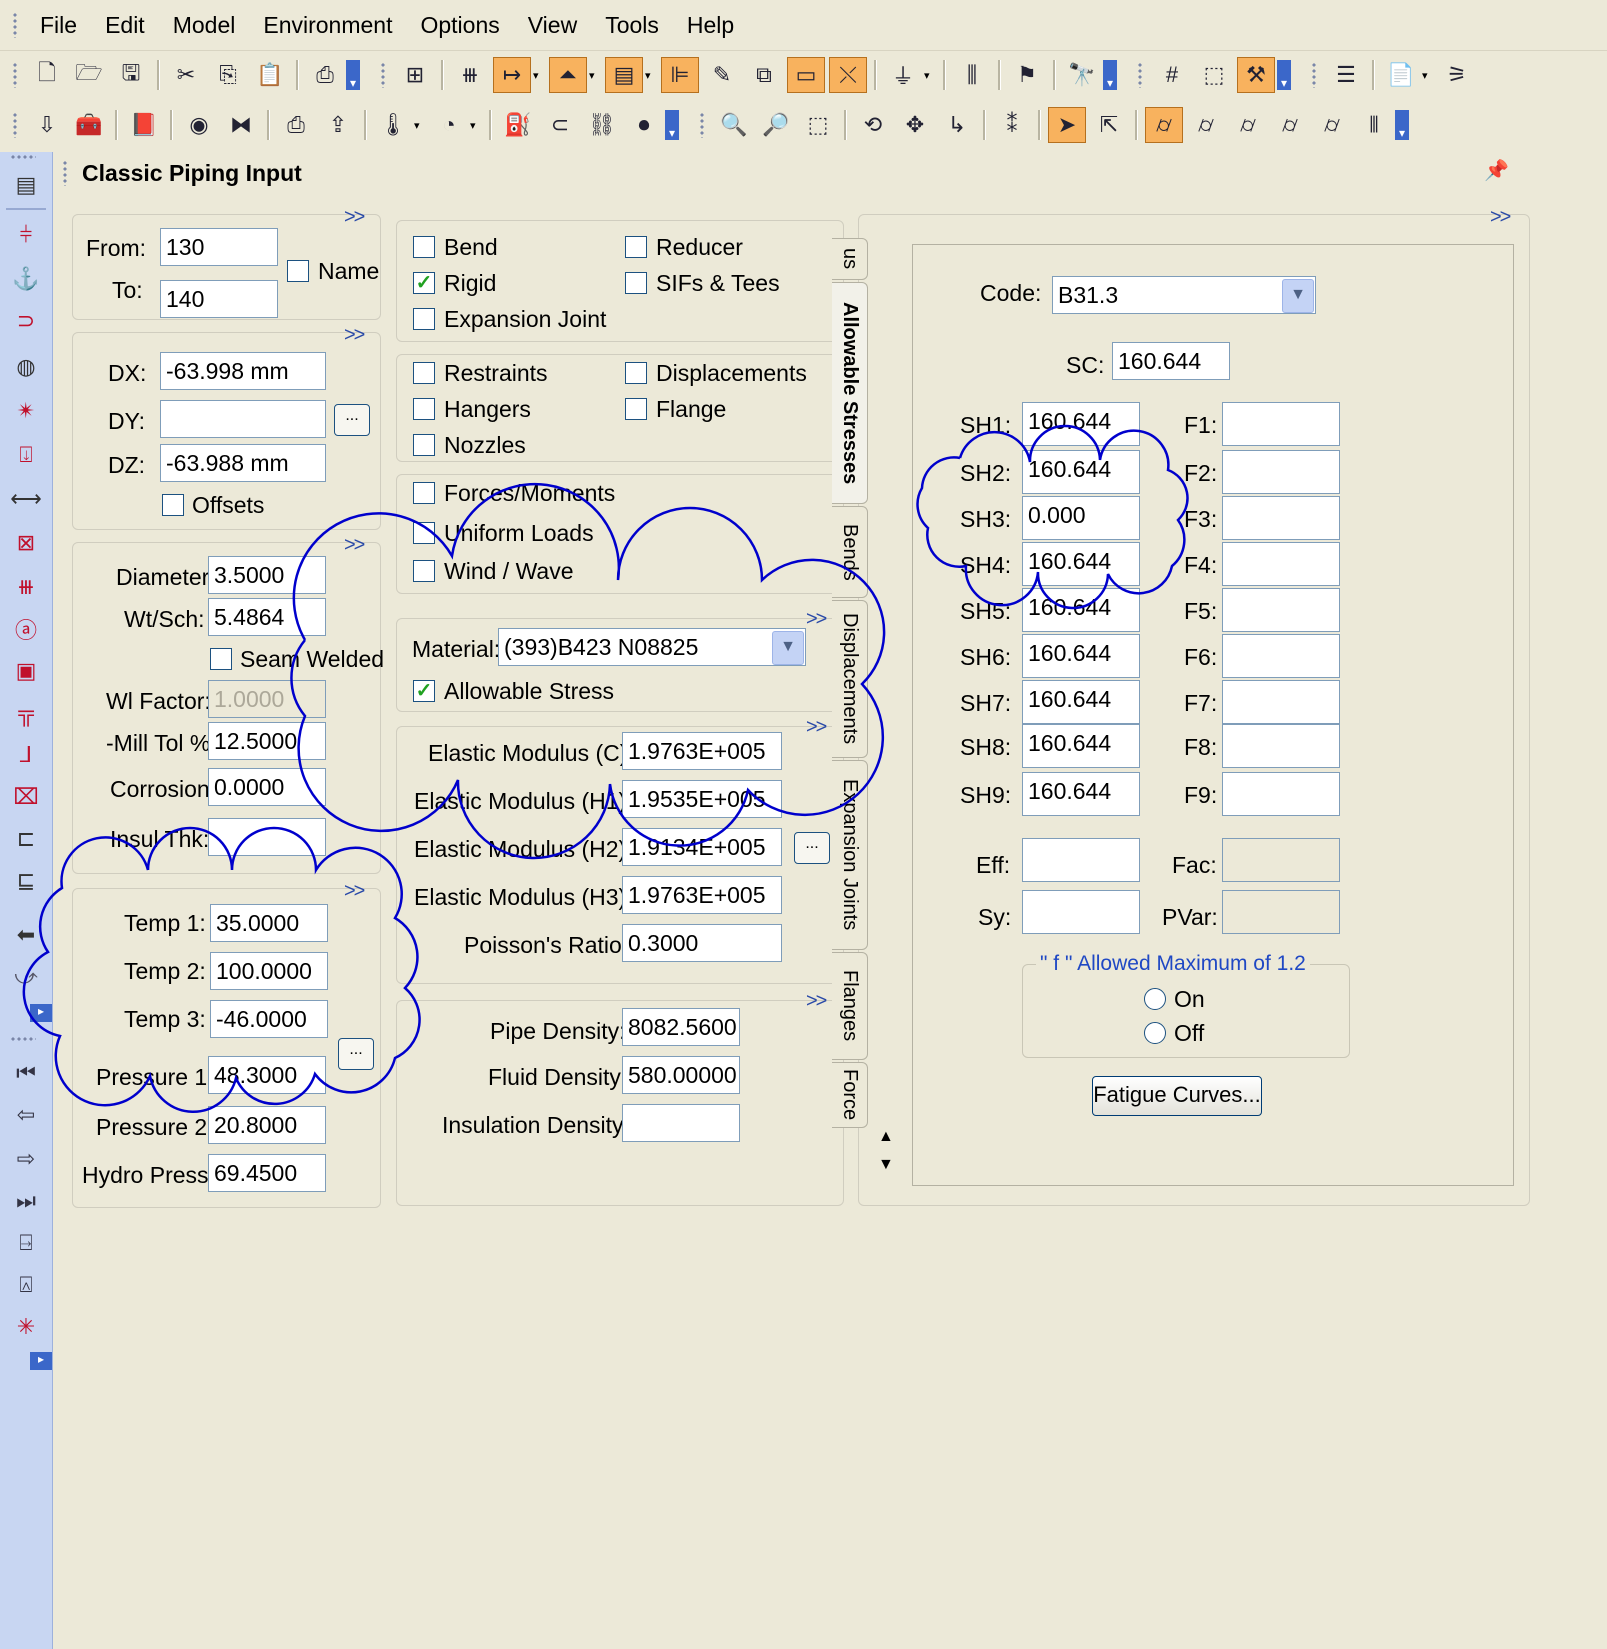  Describe the element at coordinates (806, 75) in the screenshot. I see `window-icon: ▭` at that location.